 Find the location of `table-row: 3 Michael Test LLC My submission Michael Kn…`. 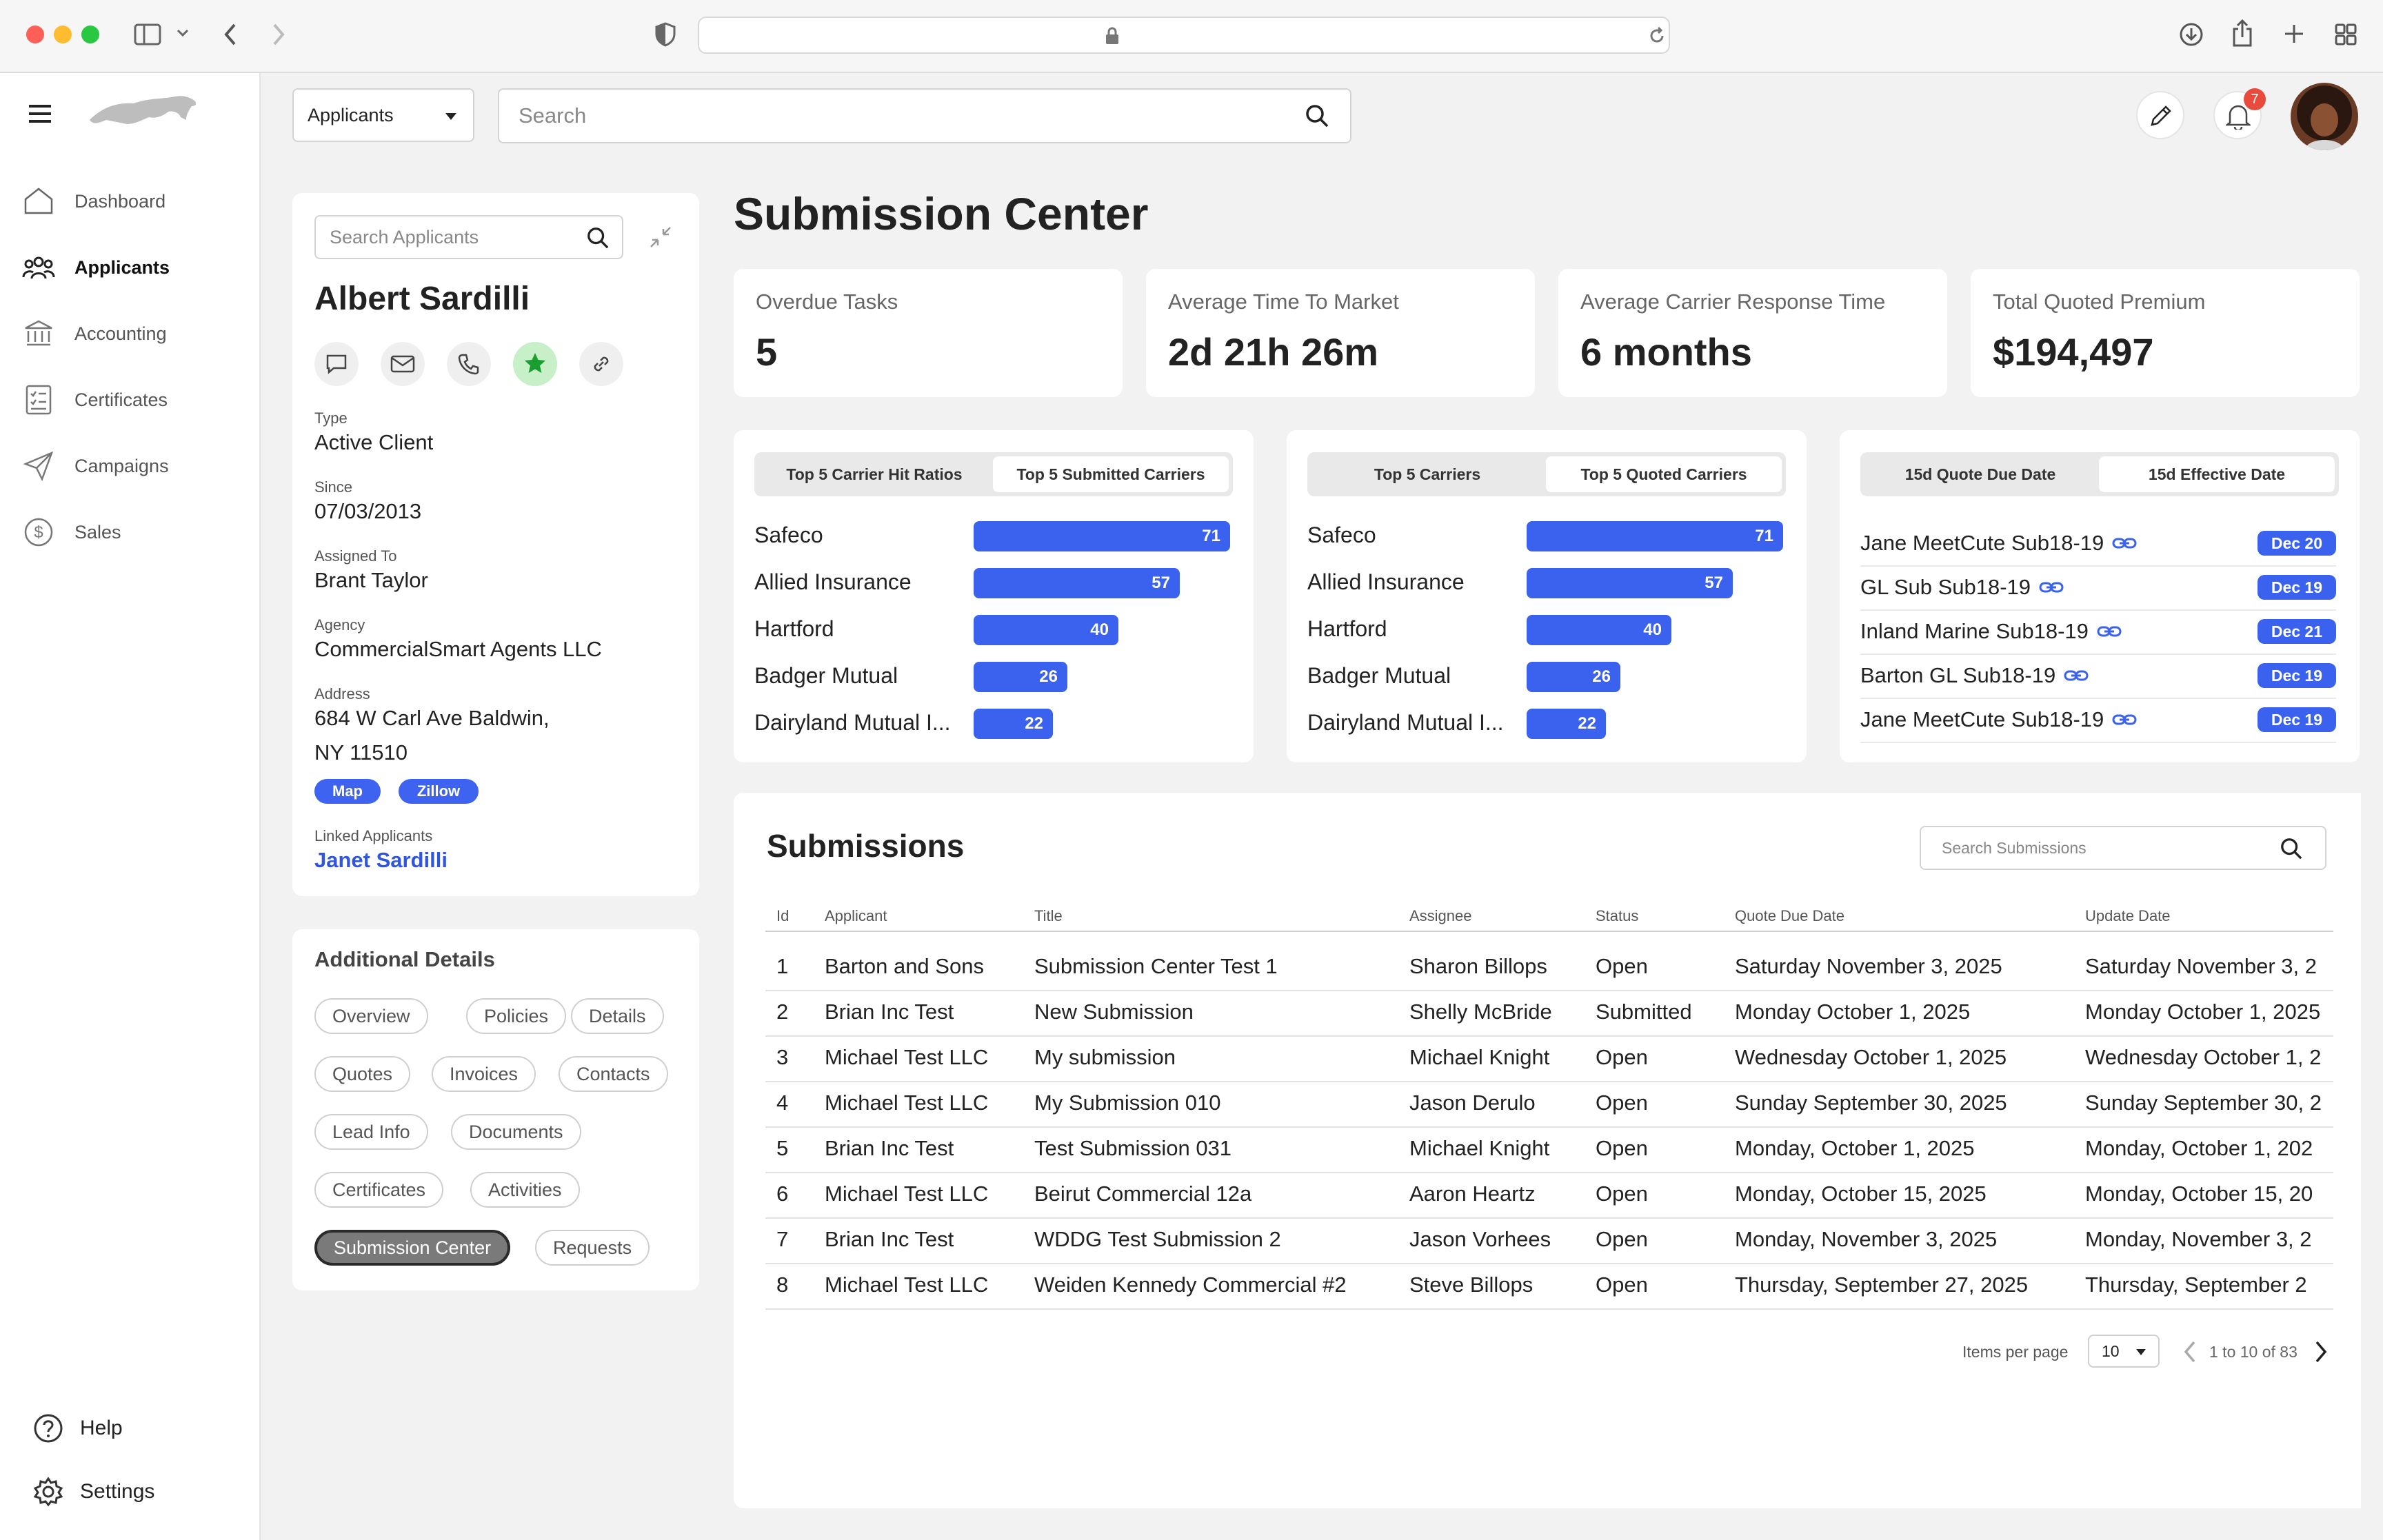

table-row: 3 Michael Test LLC My submission Michael Kn… is located at coordinates (1549, 1059).